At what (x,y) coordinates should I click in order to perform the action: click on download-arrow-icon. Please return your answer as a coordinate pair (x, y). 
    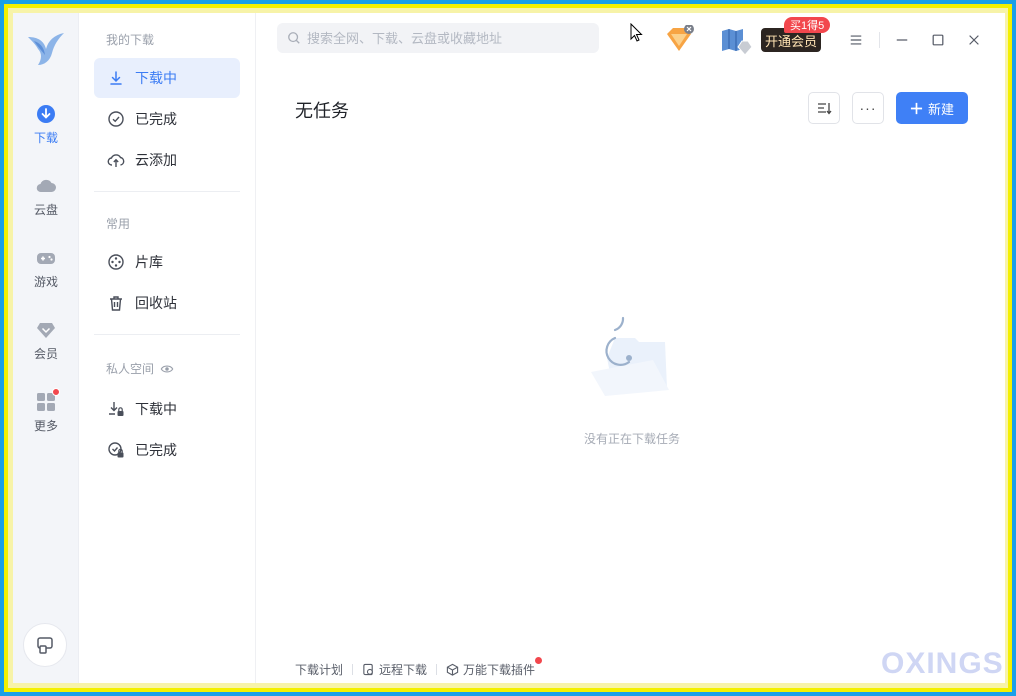
    Looking at the image, I should click on (116, 78).